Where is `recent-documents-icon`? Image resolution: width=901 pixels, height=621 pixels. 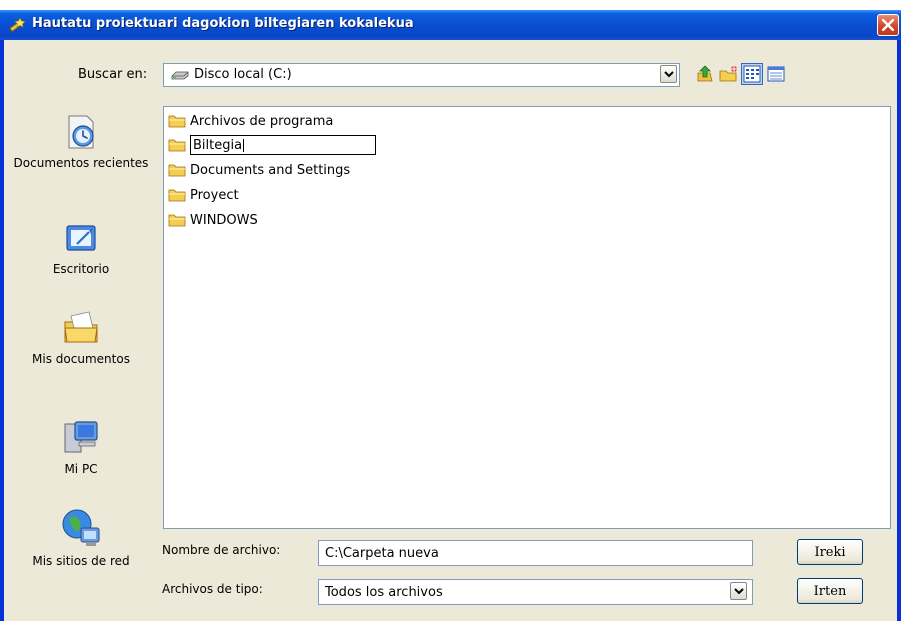
recent-documents-icon is located at coordinates (81, 132).